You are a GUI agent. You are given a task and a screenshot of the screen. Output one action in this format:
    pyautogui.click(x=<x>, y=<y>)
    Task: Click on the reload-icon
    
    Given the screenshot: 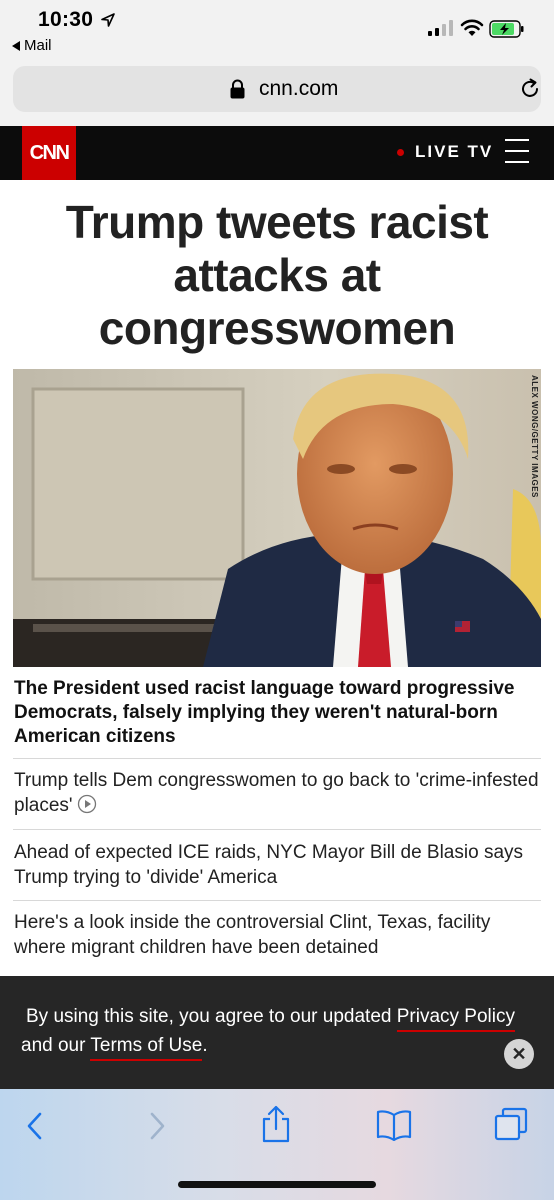 What is the action you would take?
    pyautogui.click(x=530, y=89)
    